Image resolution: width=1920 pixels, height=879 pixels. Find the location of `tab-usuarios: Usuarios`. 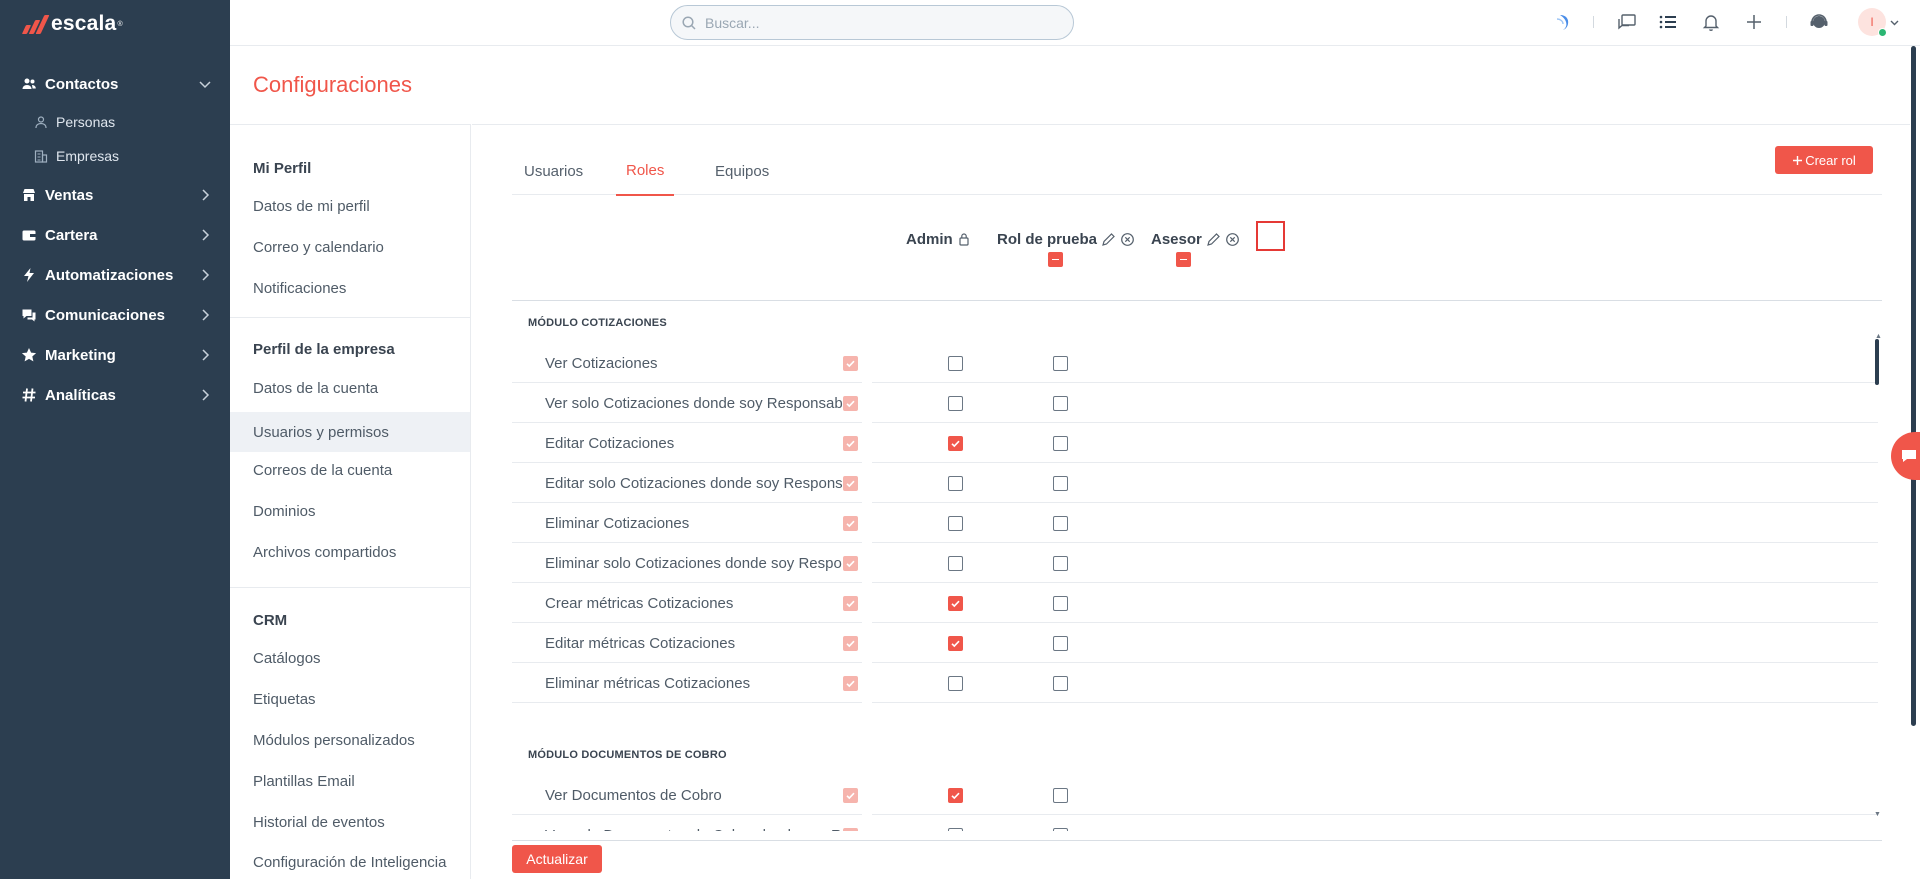

tab-usuarios: Usuarios is located at coordinates (553, 171).